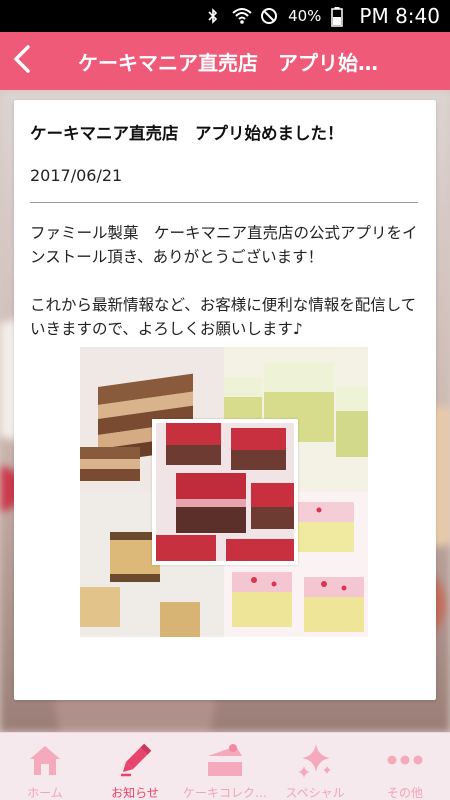 The height and width of the screenshot is (800, 450). I want to click on chevron-left-icon, so click(22, 61).